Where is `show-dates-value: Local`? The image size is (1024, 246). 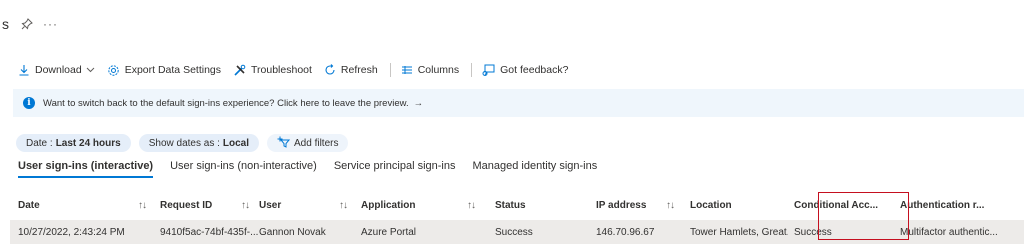
show-dates-value: Local is located at coordinates (235, 143).